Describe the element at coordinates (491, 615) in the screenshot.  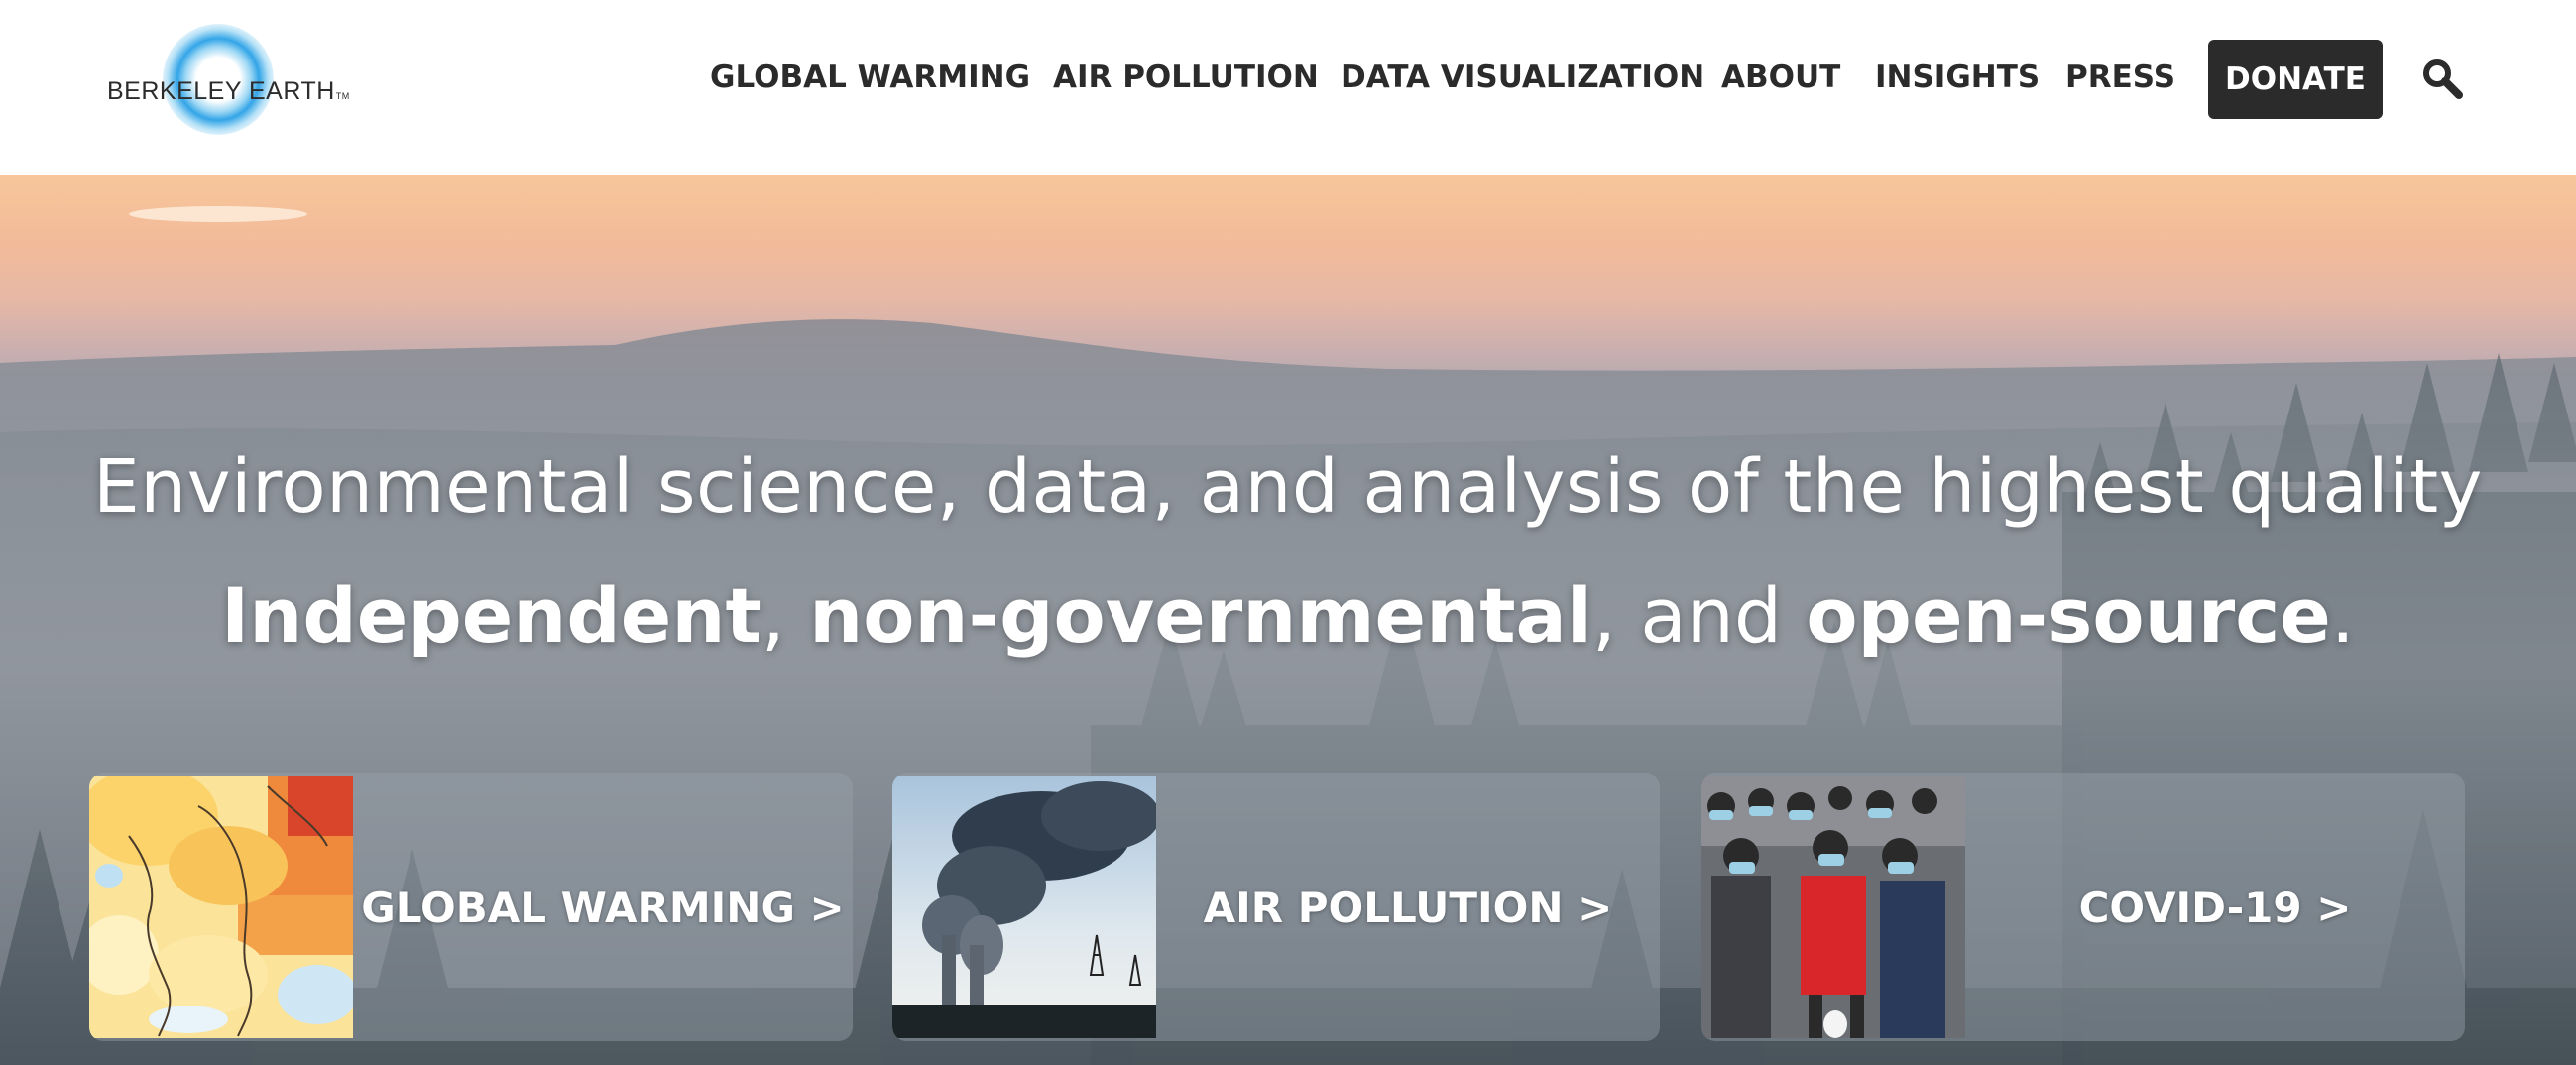
I see `tagline-independent: Independent` at that location.